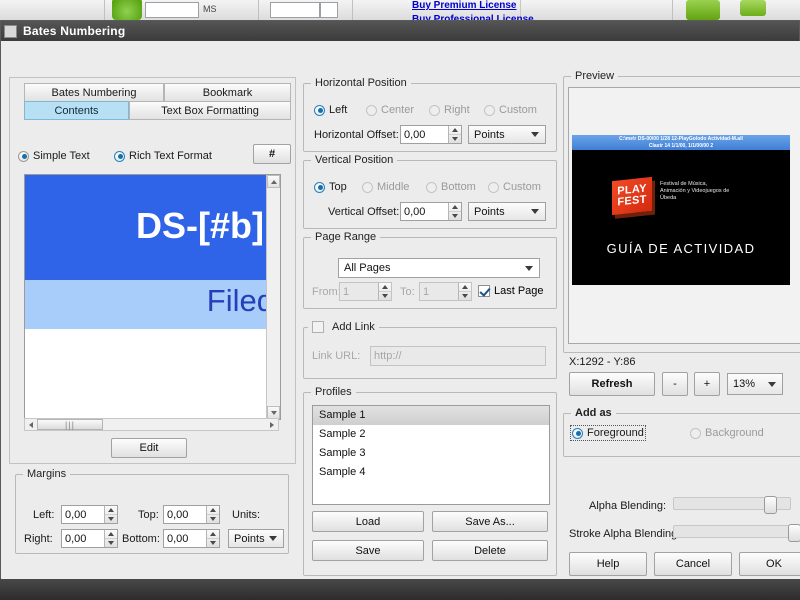 Image resolution: width=800 pixels, height=600 pixels. Describe the element at coordinates (431, 434) in the screenshot. I see `list-item: Sample 2` at that location.